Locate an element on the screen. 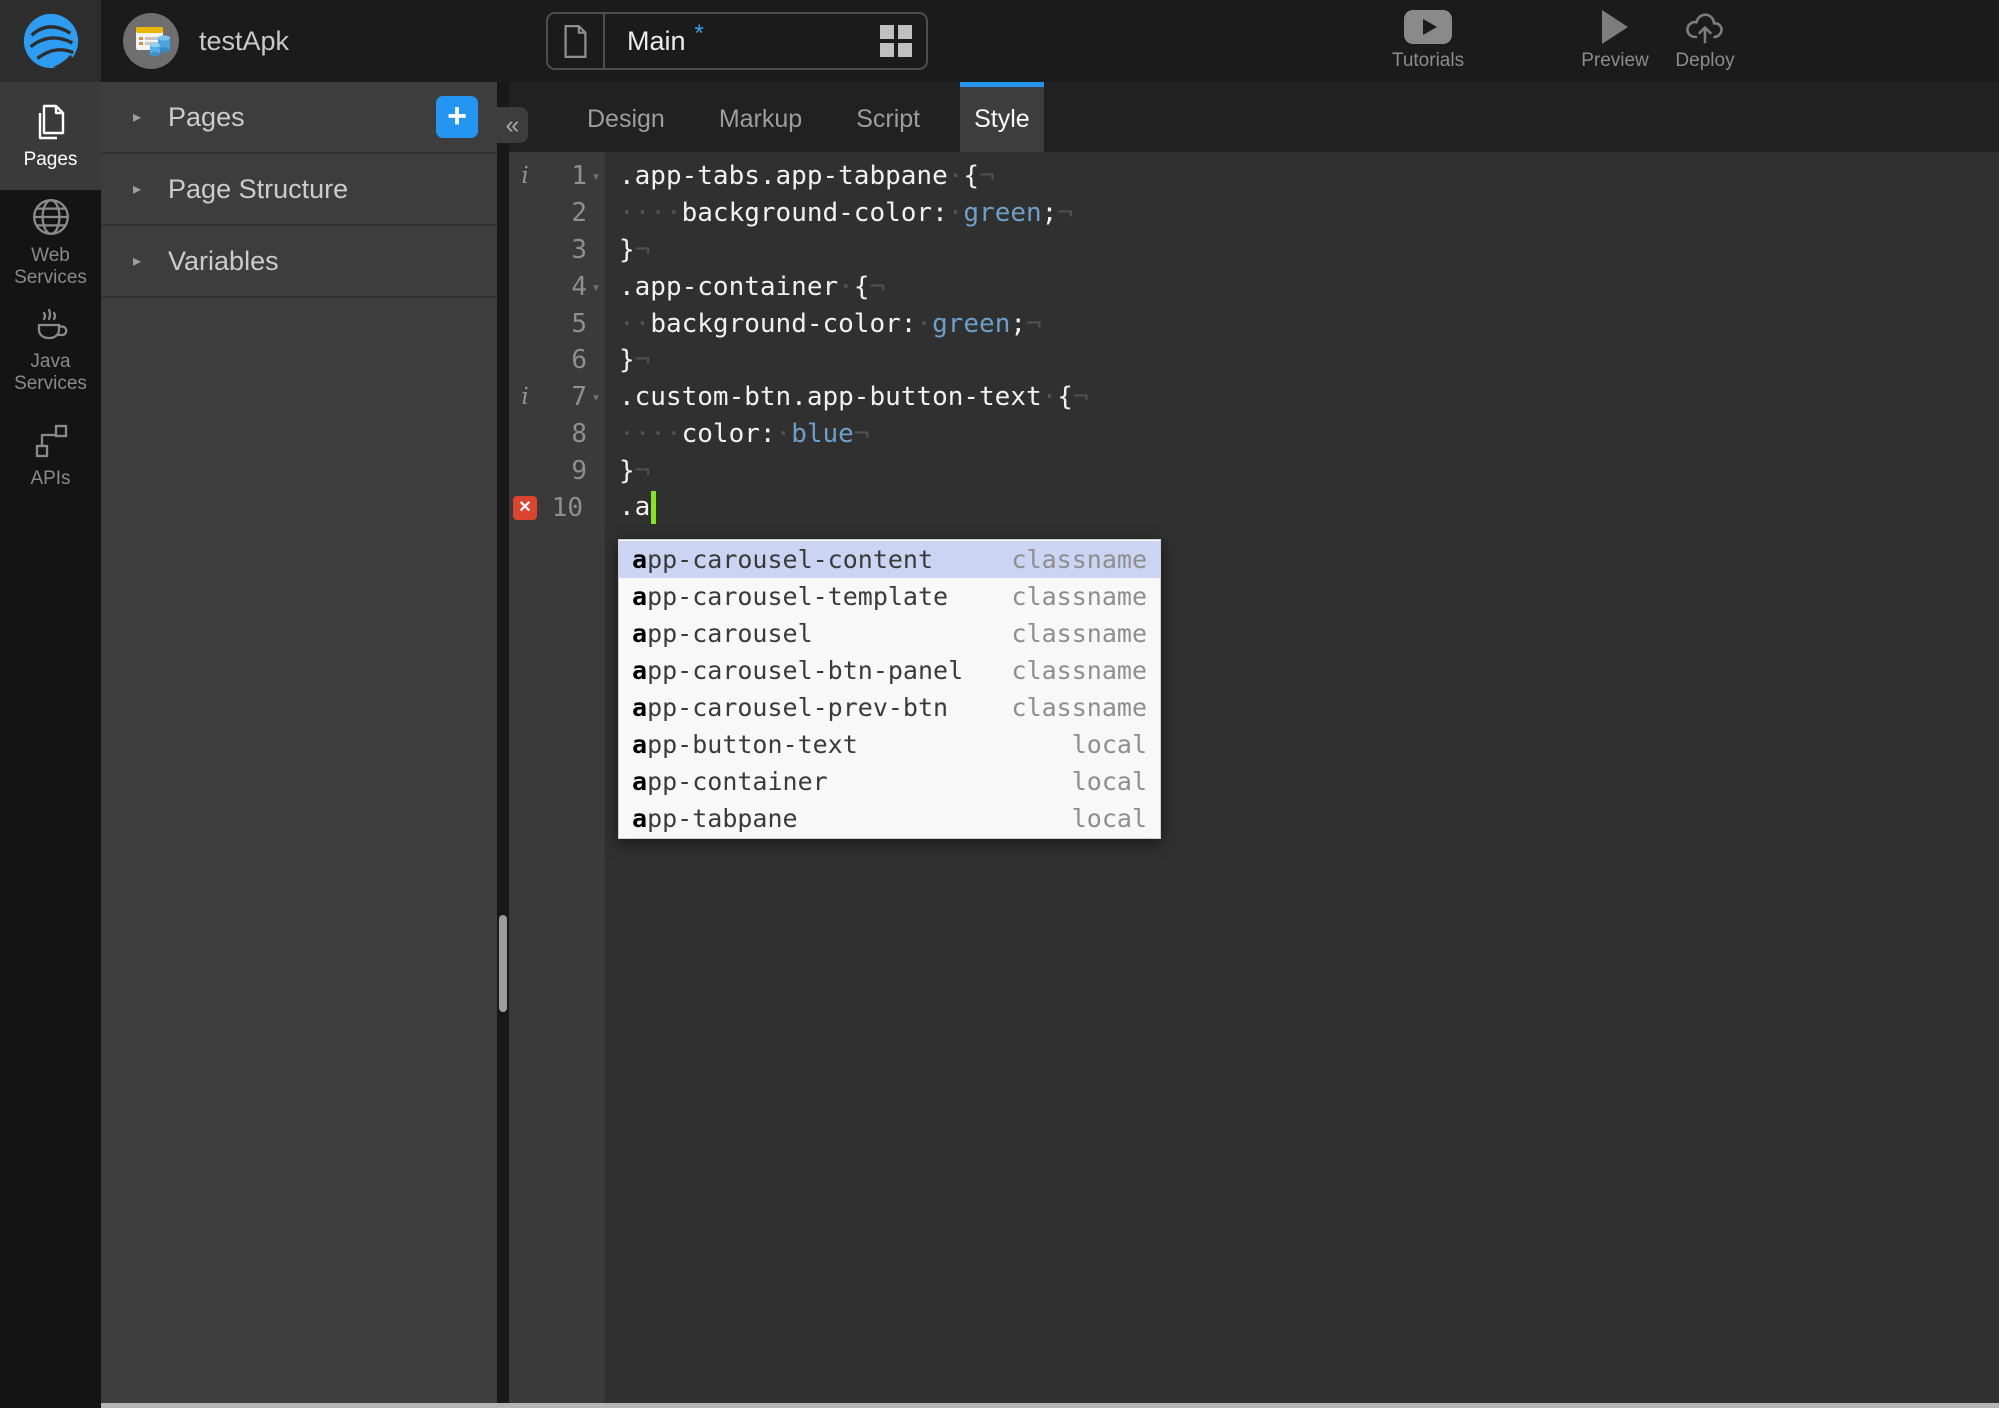 The image size is (1999, 1408). tab-markup: Markup is located at coordinates (760, 117).